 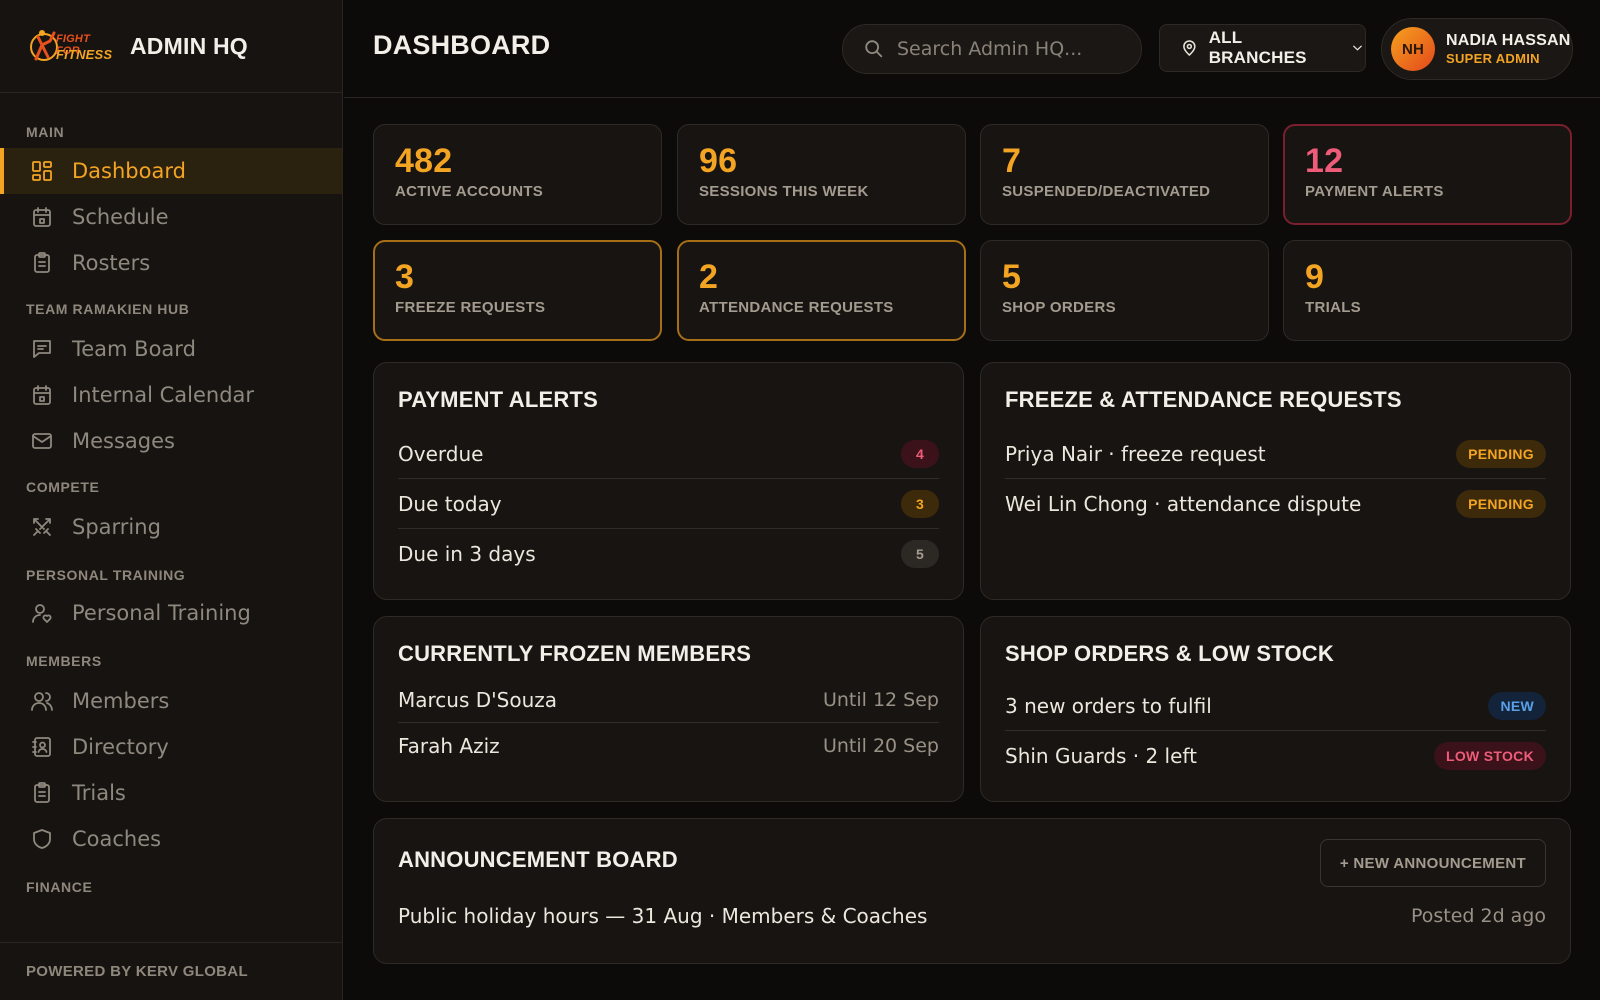 I want to click on stat-value: 7, so click(x=1012, y=161).